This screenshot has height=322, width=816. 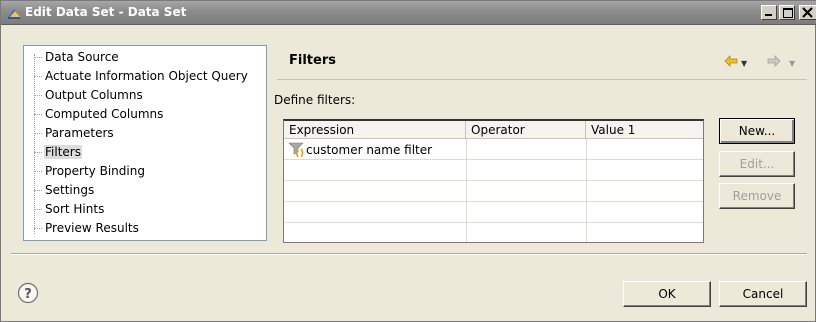 I want to click on close-icon, so click(x=807, y=12).